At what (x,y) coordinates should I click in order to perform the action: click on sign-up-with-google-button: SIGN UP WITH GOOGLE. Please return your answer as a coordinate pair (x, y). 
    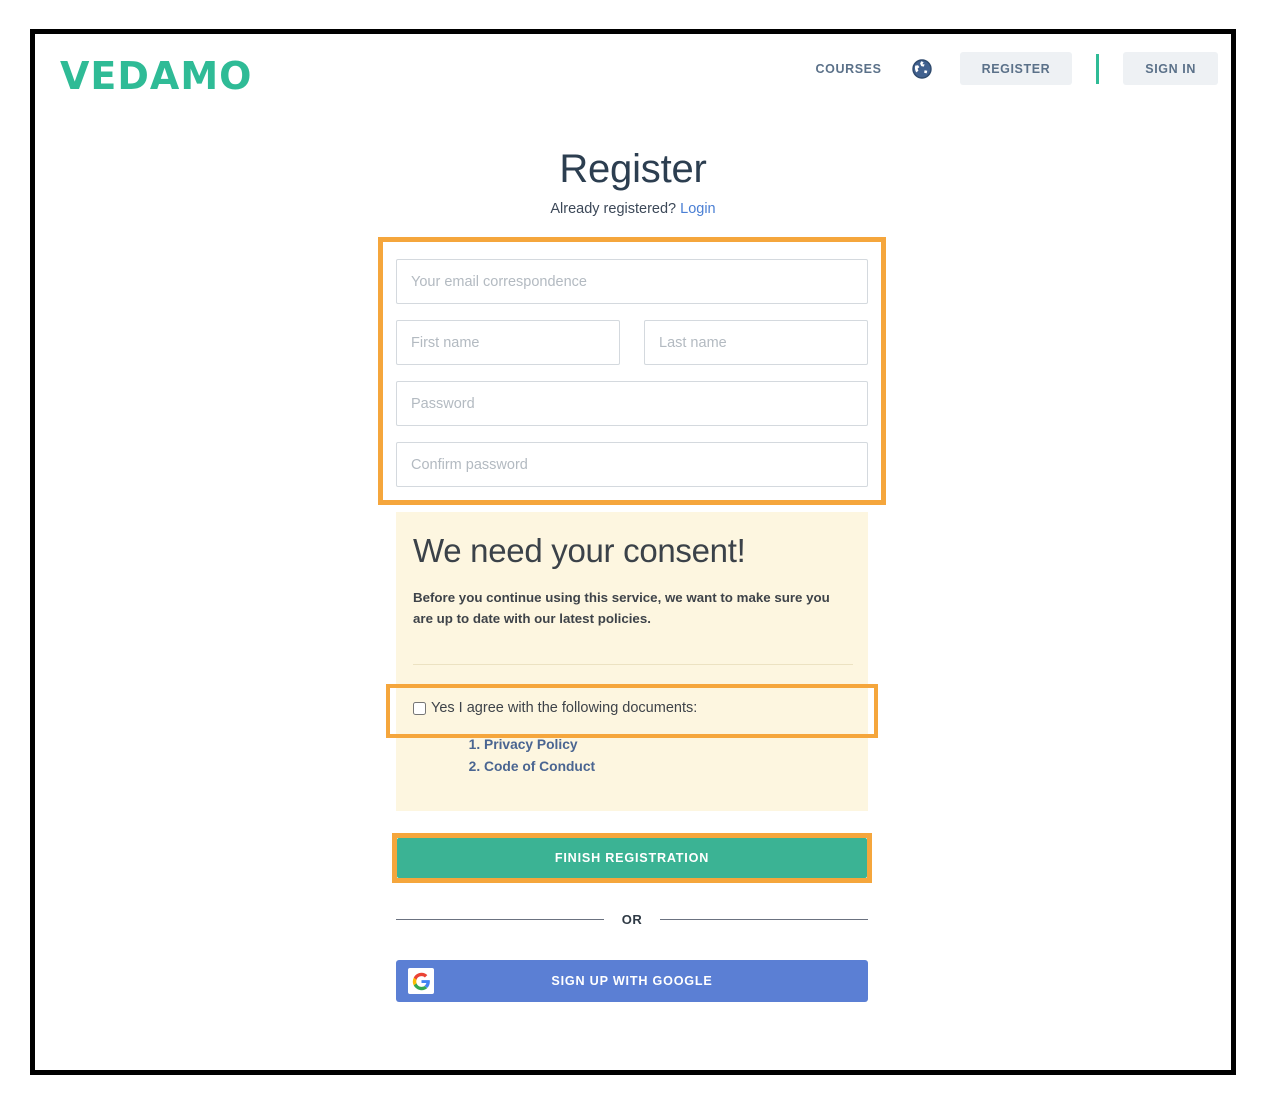
    Looking at the image, I should click on (632, 981).